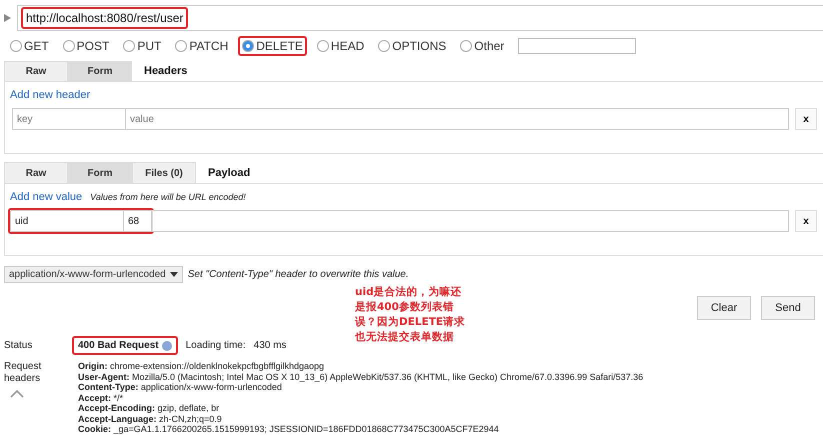  I want to click on method-radio: Other, so click(482, 46).